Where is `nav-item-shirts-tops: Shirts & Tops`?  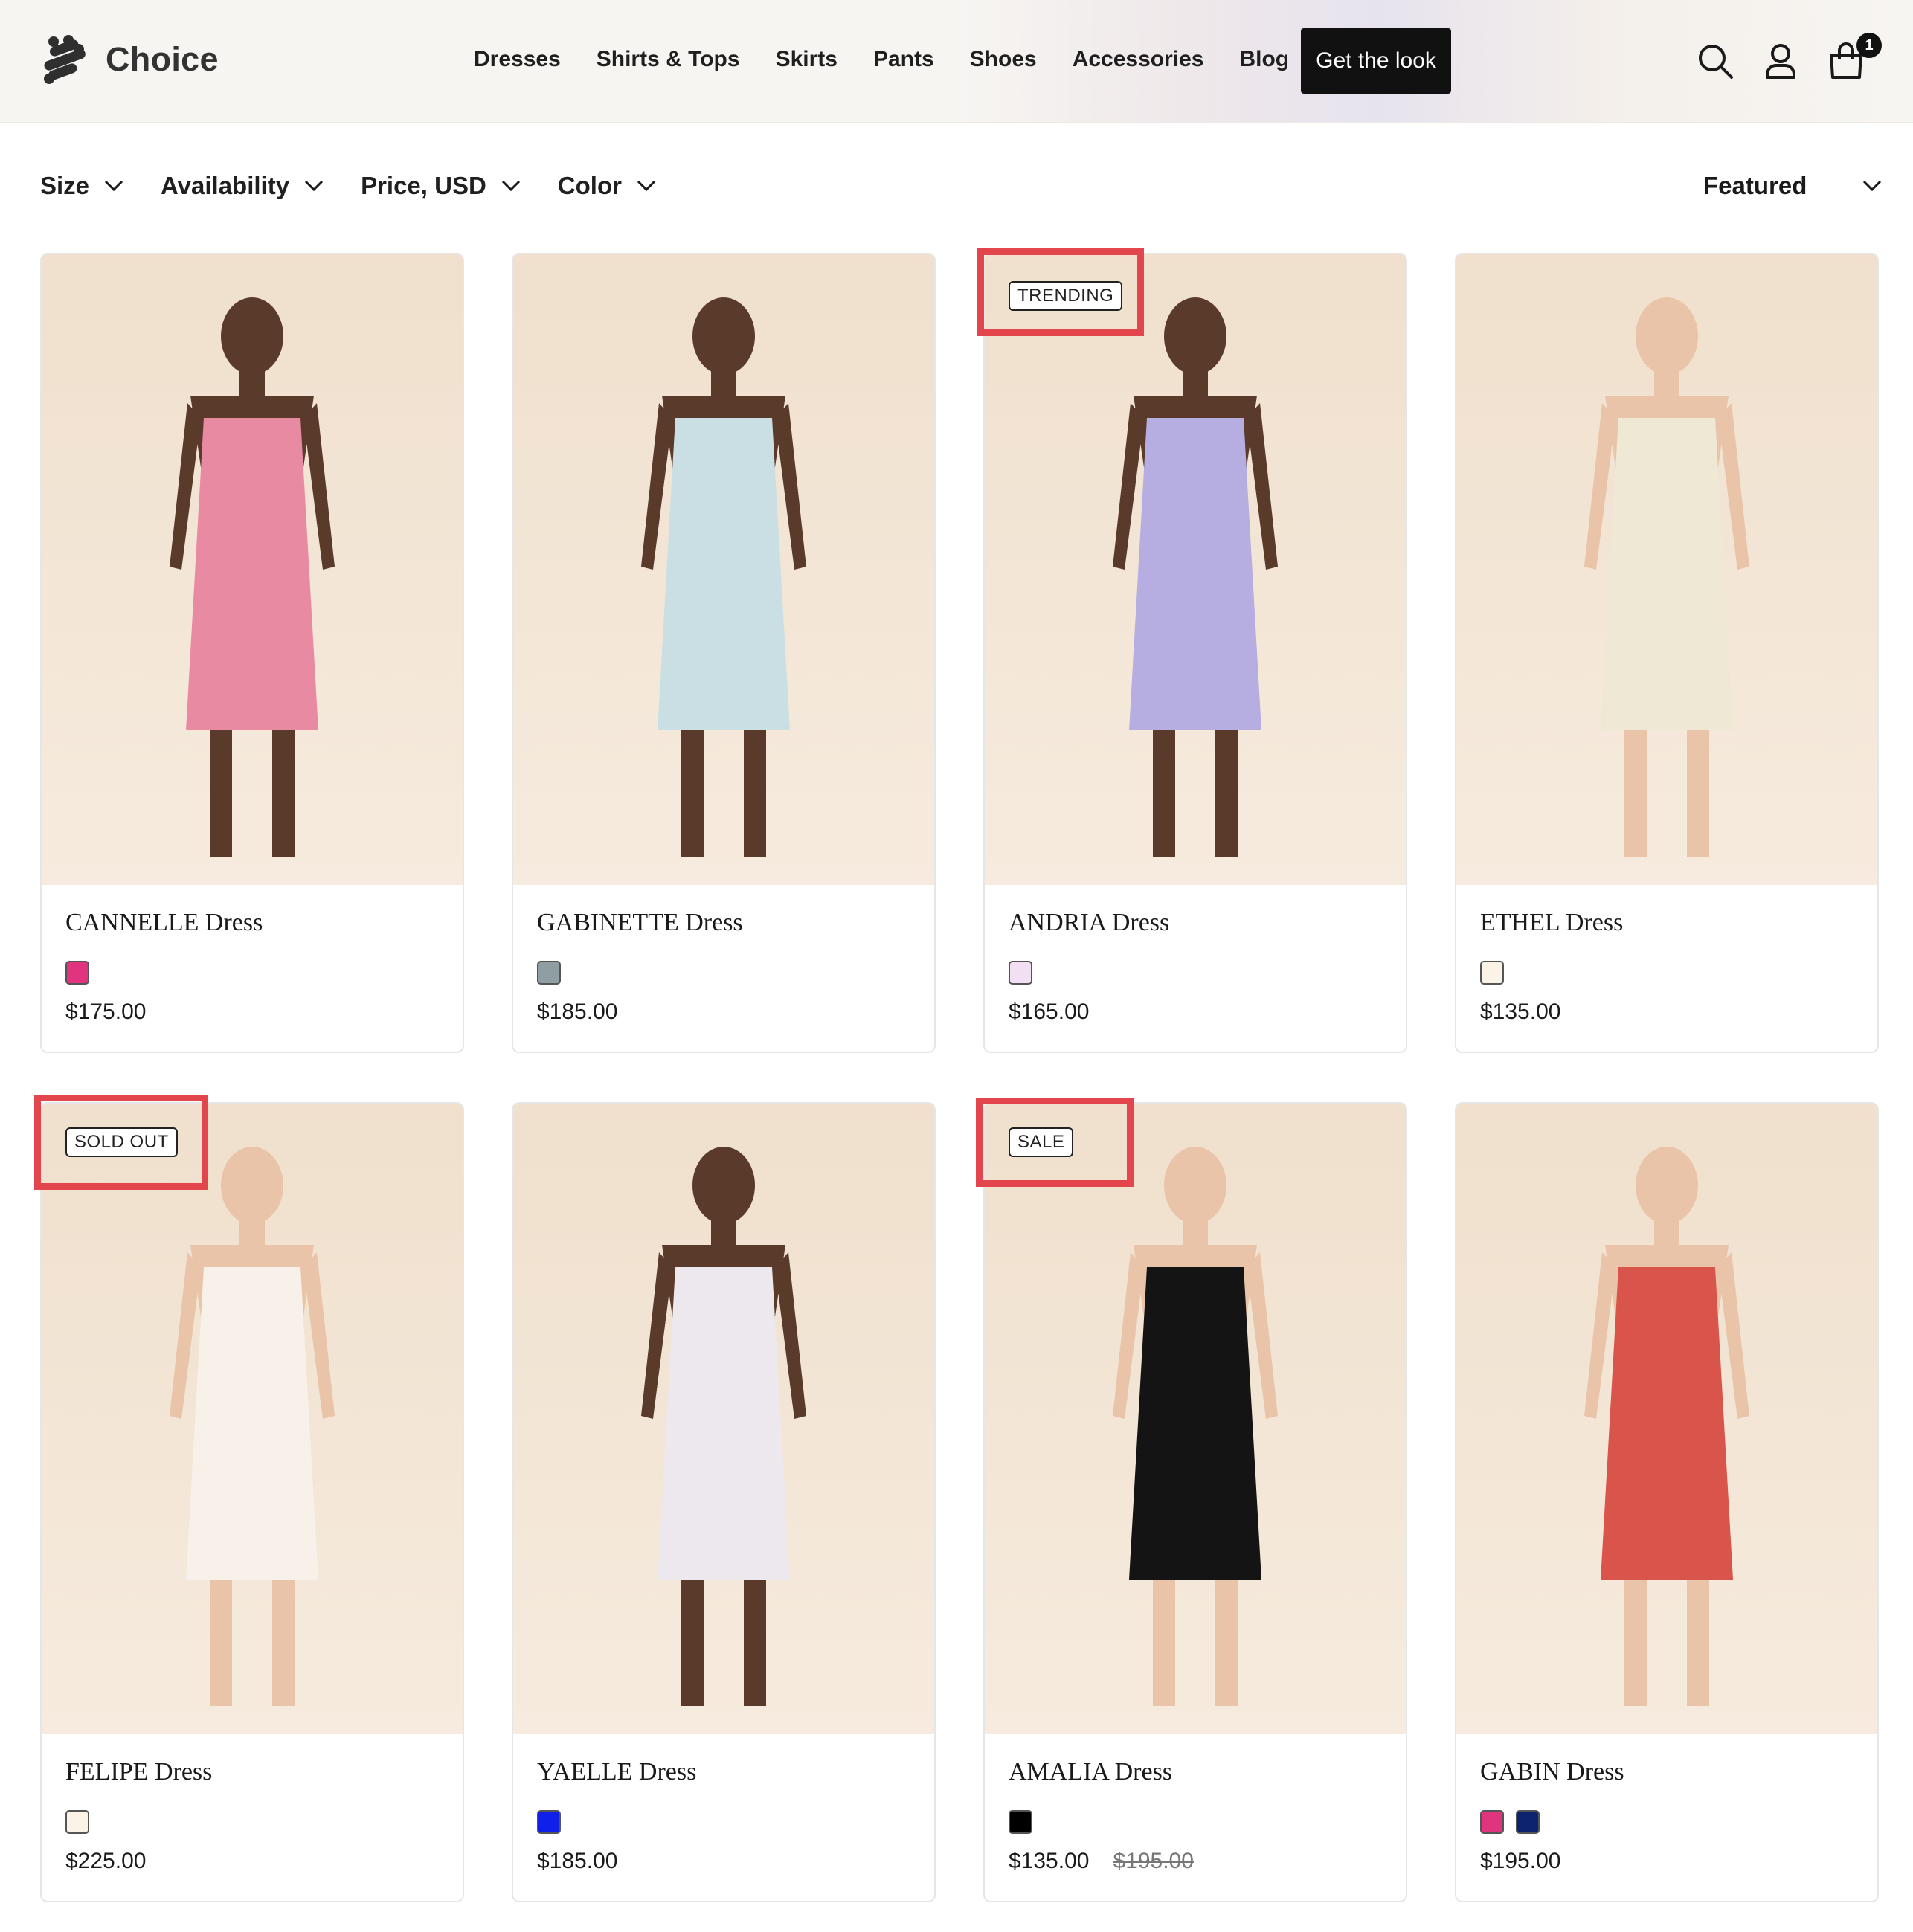
nav-item-shirts-tops: Shirts & Tops is located at coordinates (668, 59).